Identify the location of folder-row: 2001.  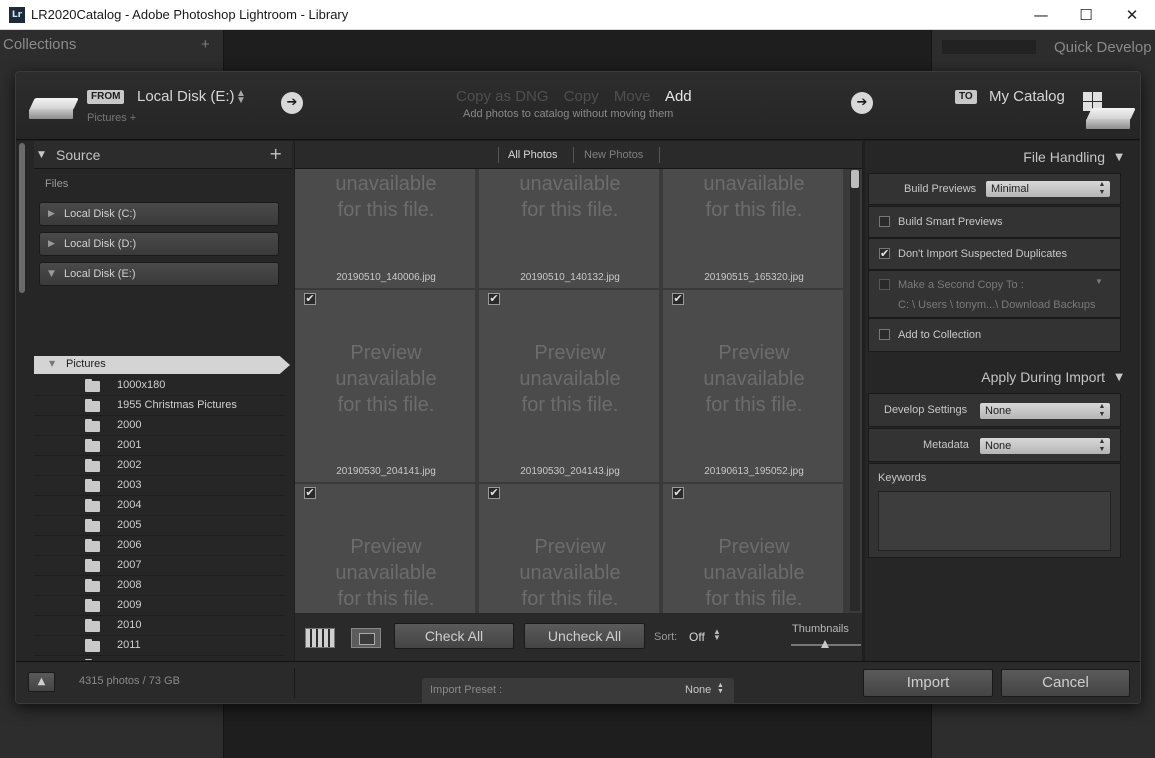
(159, 446).